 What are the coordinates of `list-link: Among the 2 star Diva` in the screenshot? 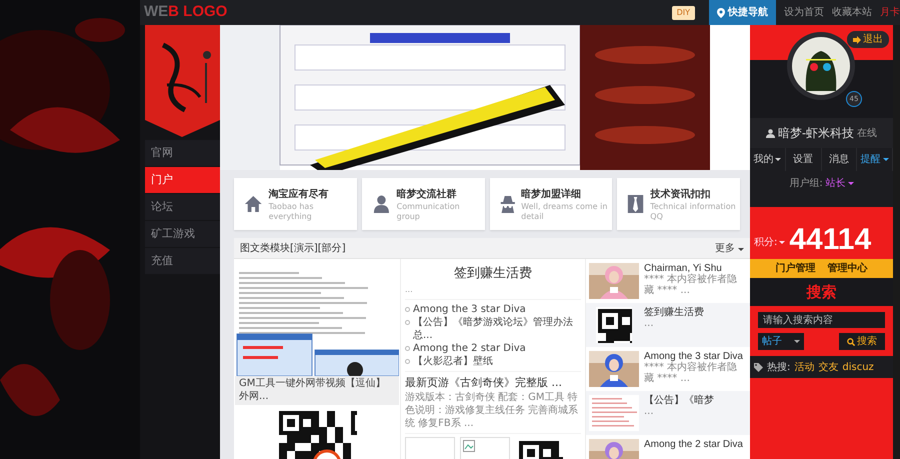 It's located at (469, 348).